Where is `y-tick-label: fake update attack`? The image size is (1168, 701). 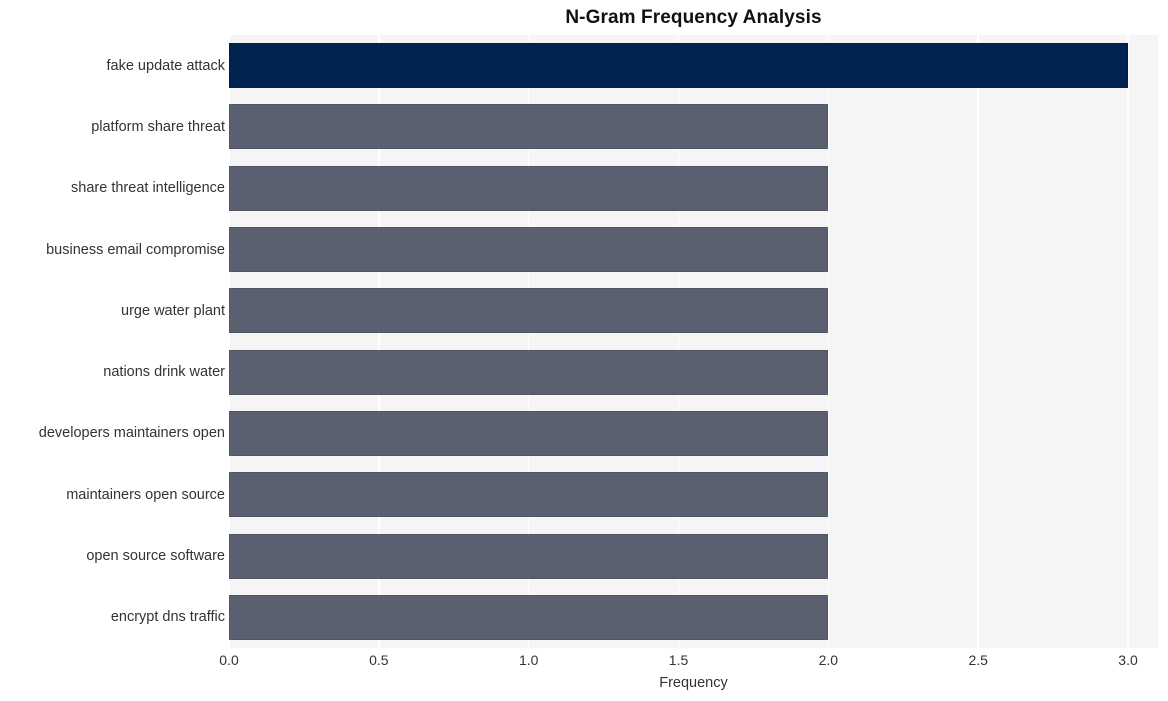 y-tick-label: fake update attack is located at coordinates (166, 65).